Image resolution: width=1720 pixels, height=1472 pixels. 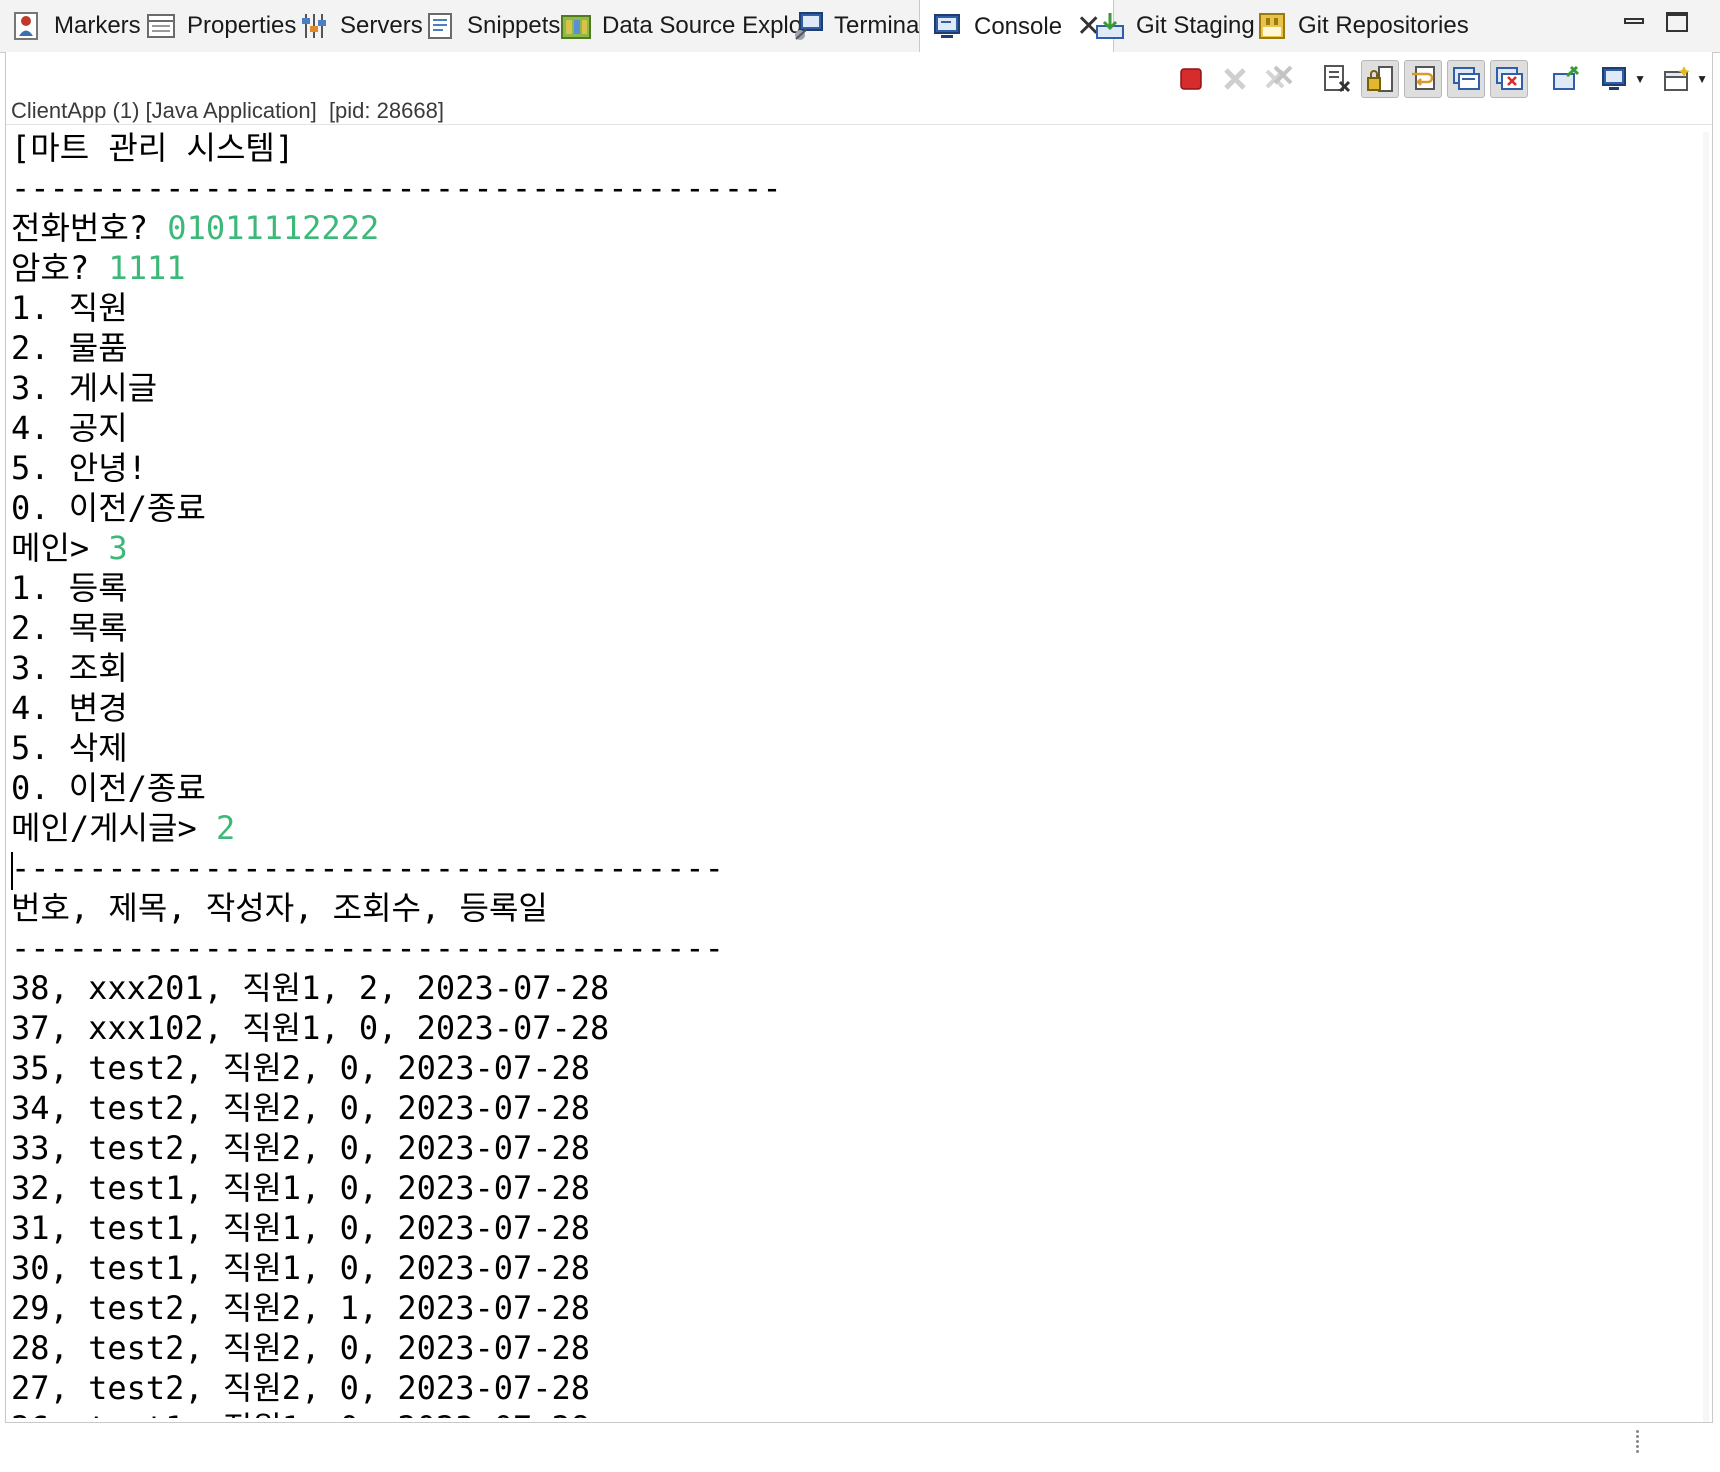 What do you see at coordinates (856, 1228) in the screenshot?
I see `console-line: 31, test1, 직원1, 0, 2023-07-28` at bounding box center [856, 1228].